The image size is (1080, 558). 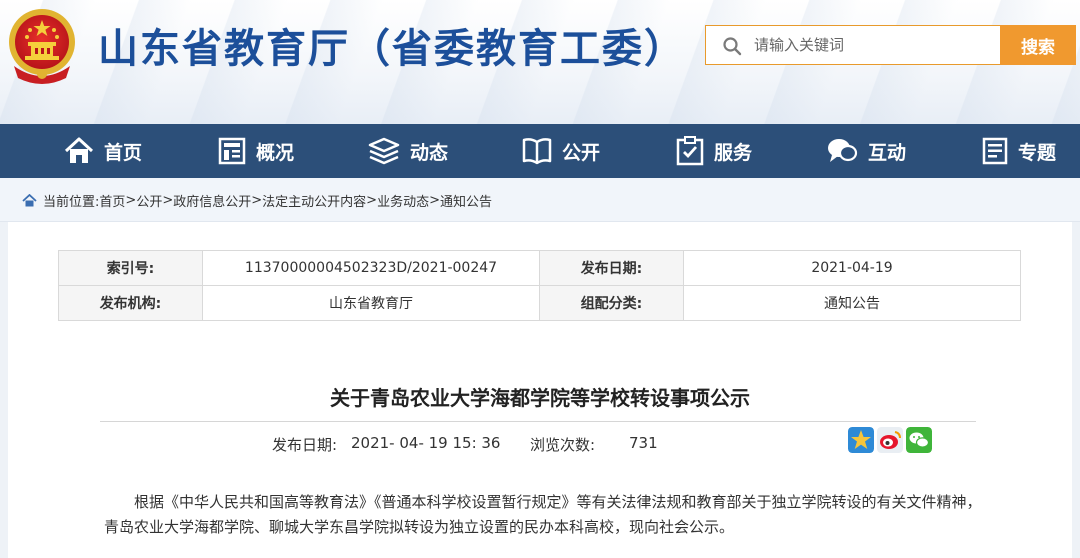 What do you see at coordinates (1037, 152) in the screenshot?
I see `nav-label-topic: 专题` at bounding box center [1037, 152].